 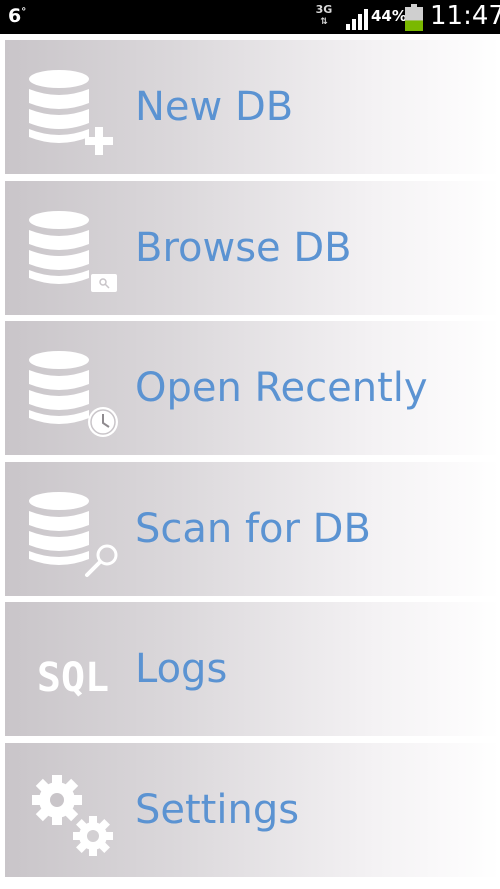 I want to click on clock: 11:47, so click(x=465, y=16).